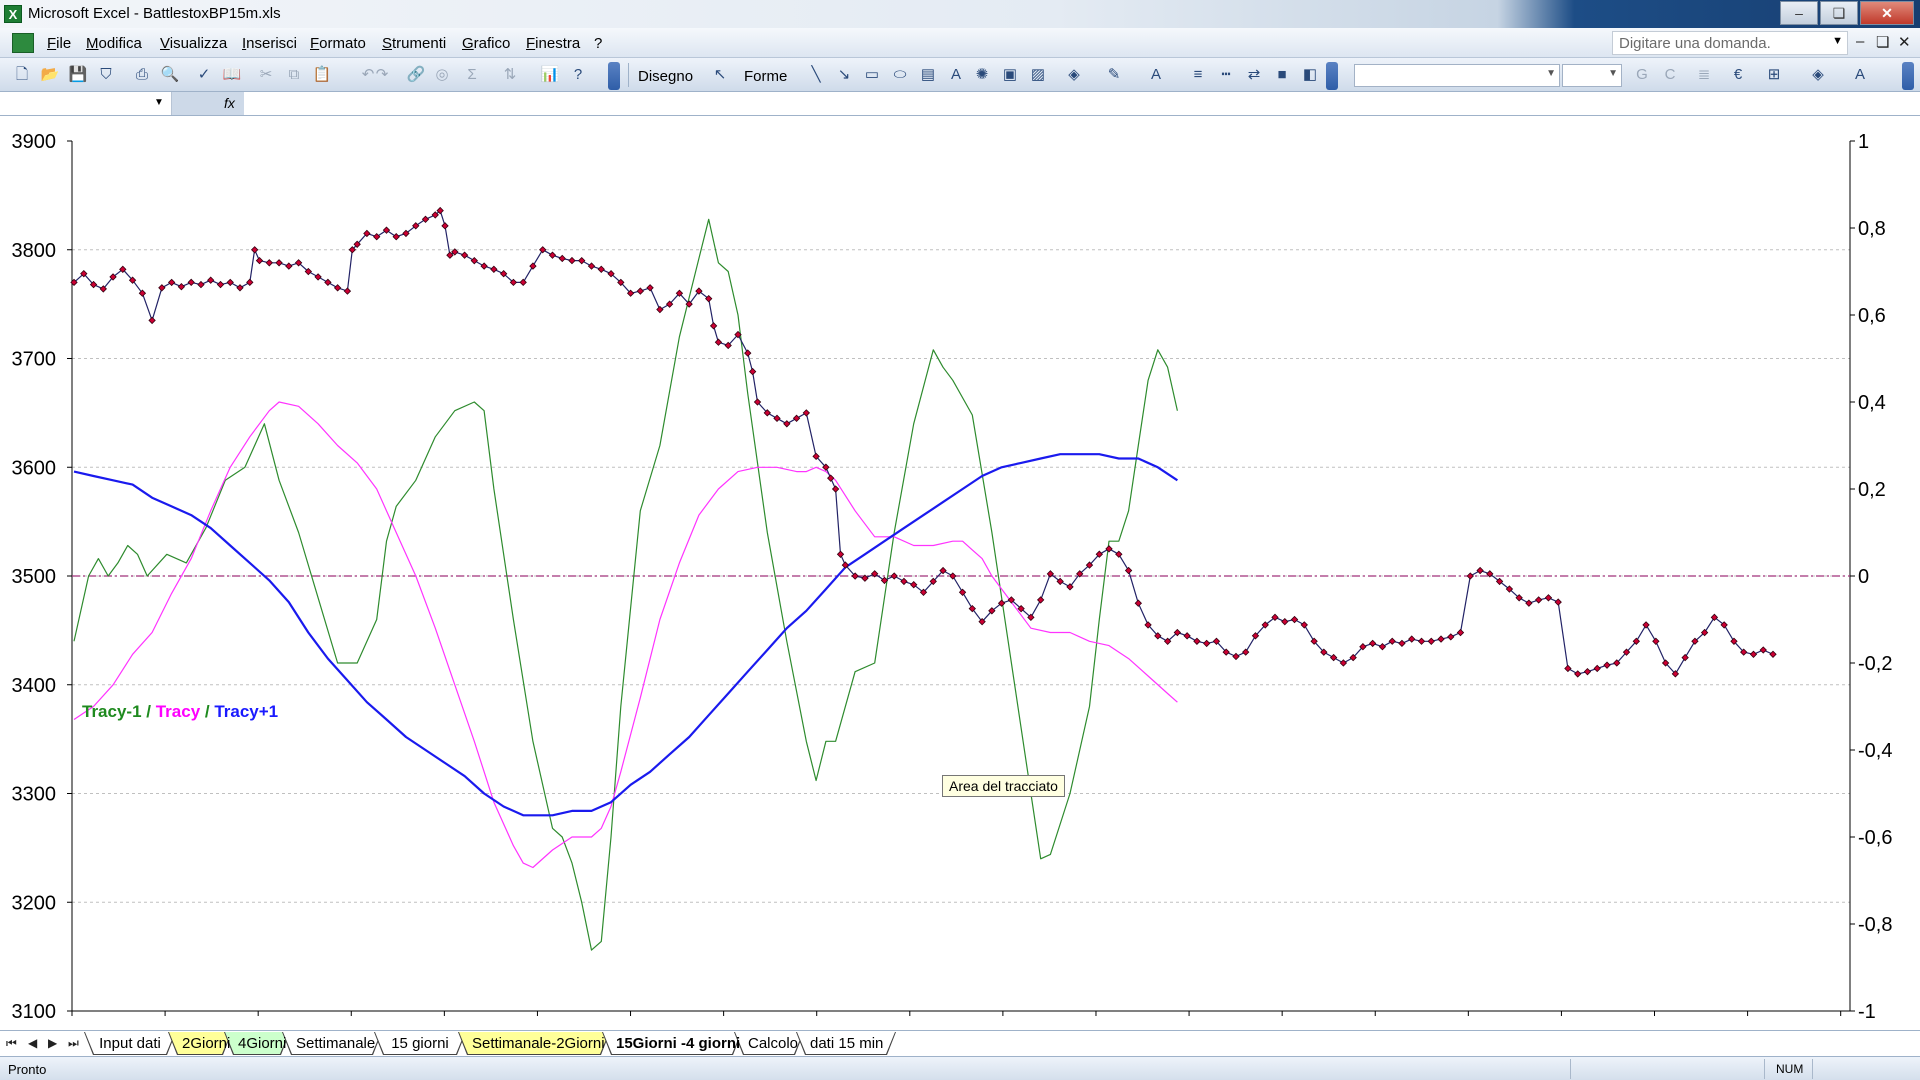 Image resolution: width=1920 pixels, height=1080 pixels. Describe the element at coordinates (1592, 75) in the screenshot. I see `font-size-combo: ▼` at that location.